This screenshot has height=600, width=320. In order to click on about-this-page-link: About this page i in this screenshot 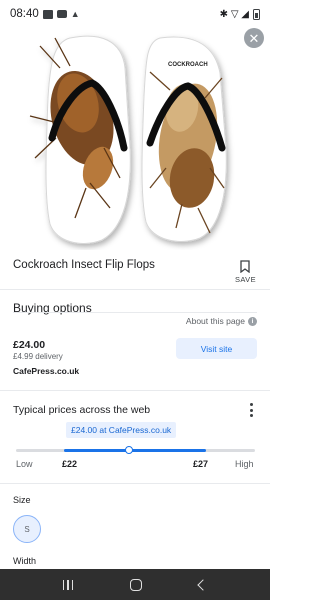, I will do `click(221, 321)`.